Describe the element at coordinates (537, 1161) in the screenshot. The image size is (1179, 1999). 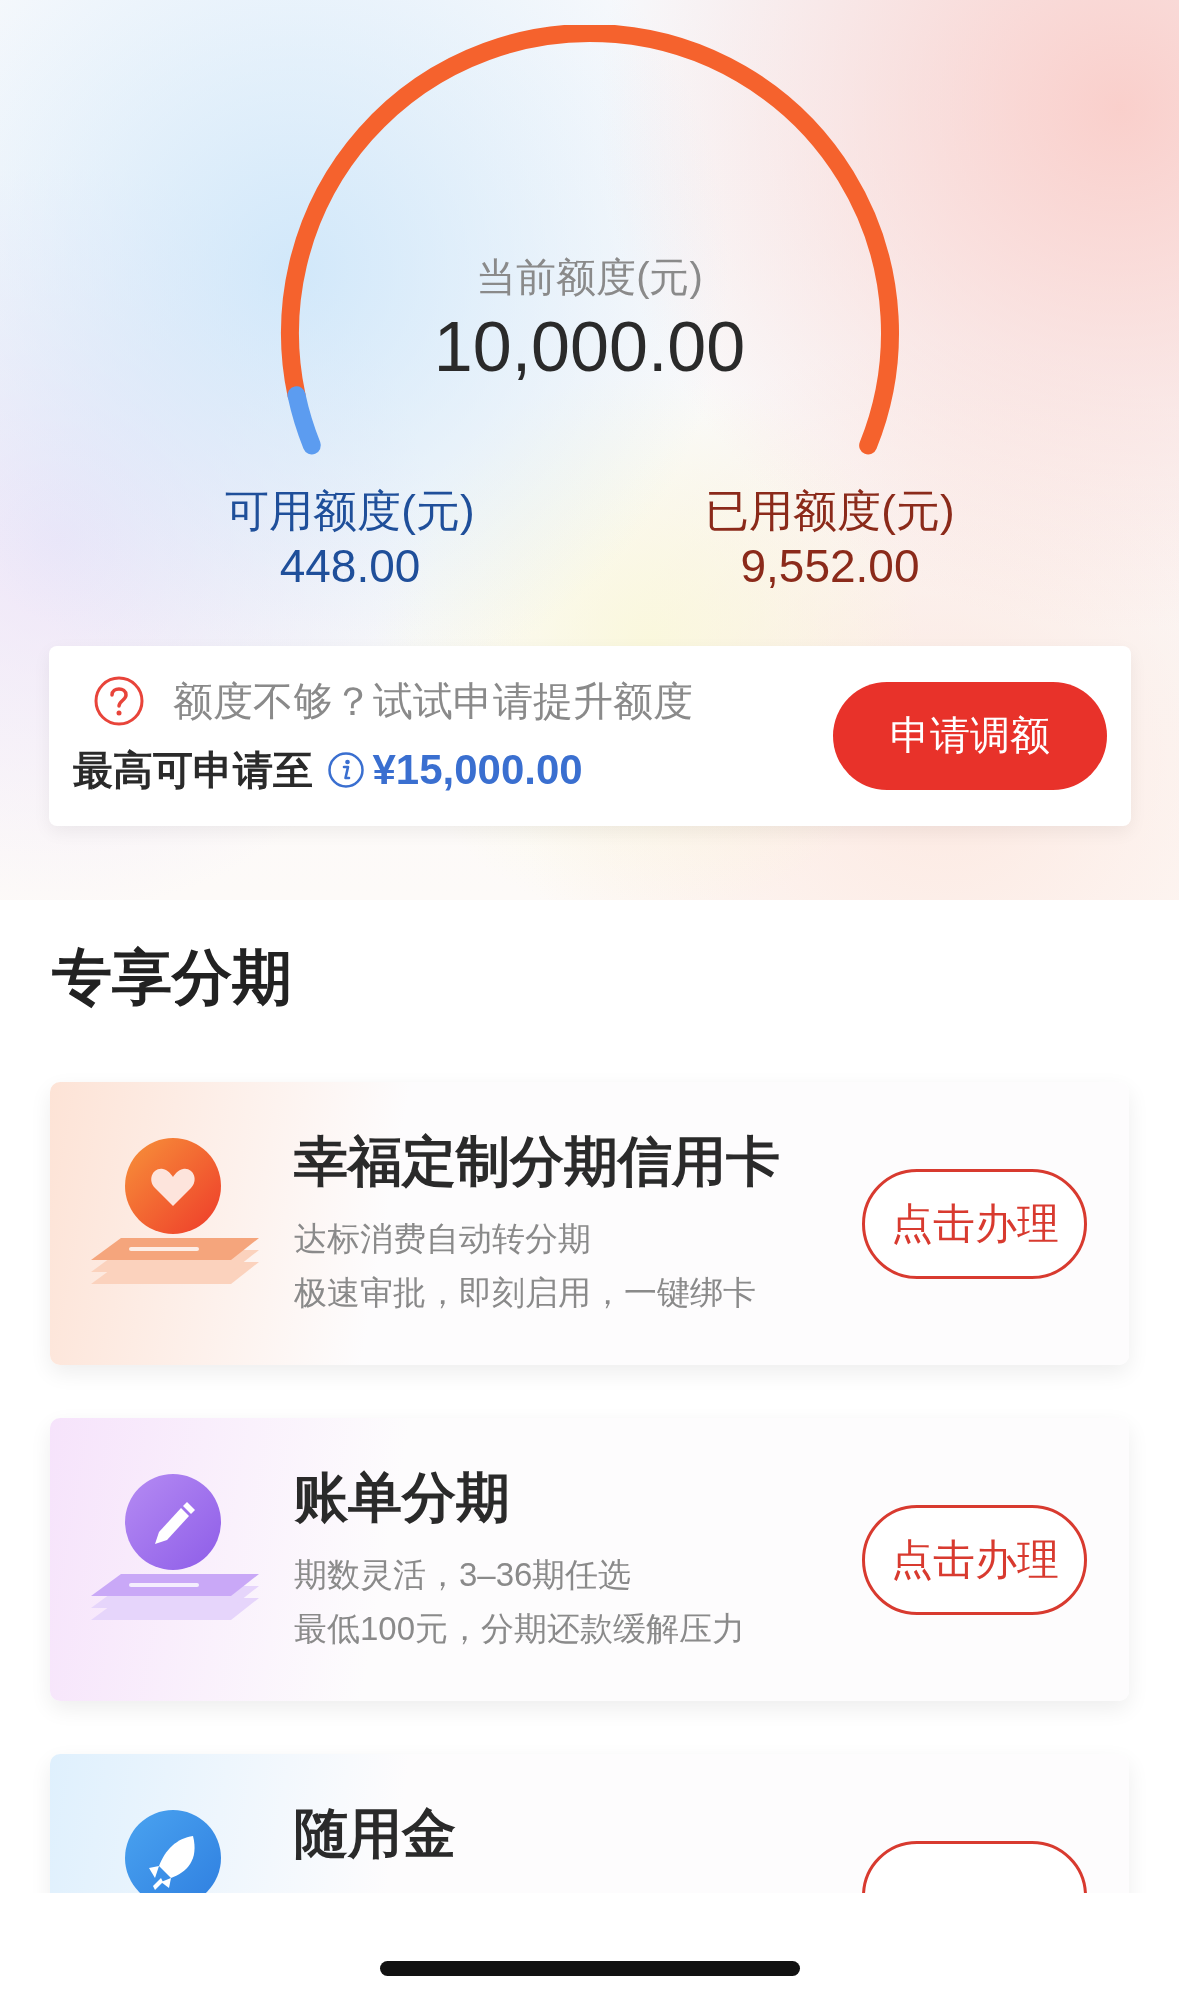
I see `product-title: 幸福定制分期信用卡` at that location.